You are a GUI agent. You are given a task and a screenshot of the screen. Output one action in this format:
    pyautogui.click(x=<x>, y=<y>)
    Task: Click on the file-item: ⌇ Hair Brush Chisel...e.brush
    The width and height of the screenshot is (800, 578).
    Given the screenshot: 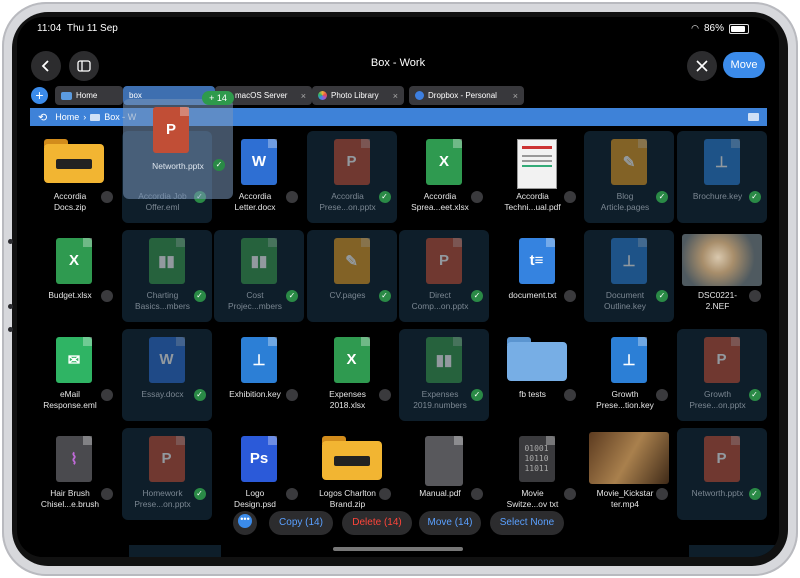 What is the action you would take?
    pyautogui.click(x=74, y=474)
    